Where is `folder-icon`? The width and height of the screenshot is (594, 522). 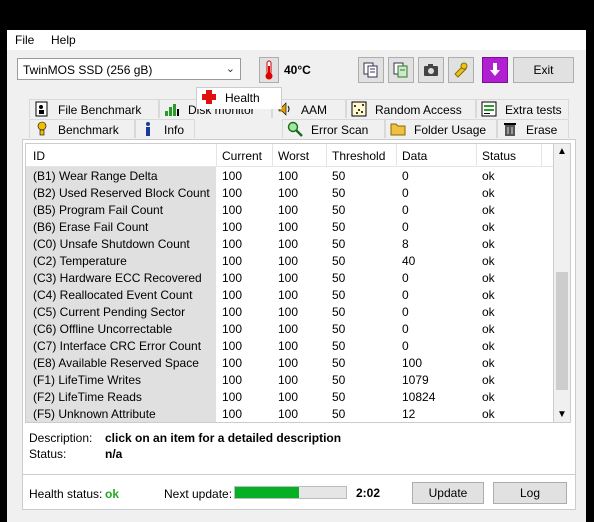
folder-icon is located at coordinates (398, 129).